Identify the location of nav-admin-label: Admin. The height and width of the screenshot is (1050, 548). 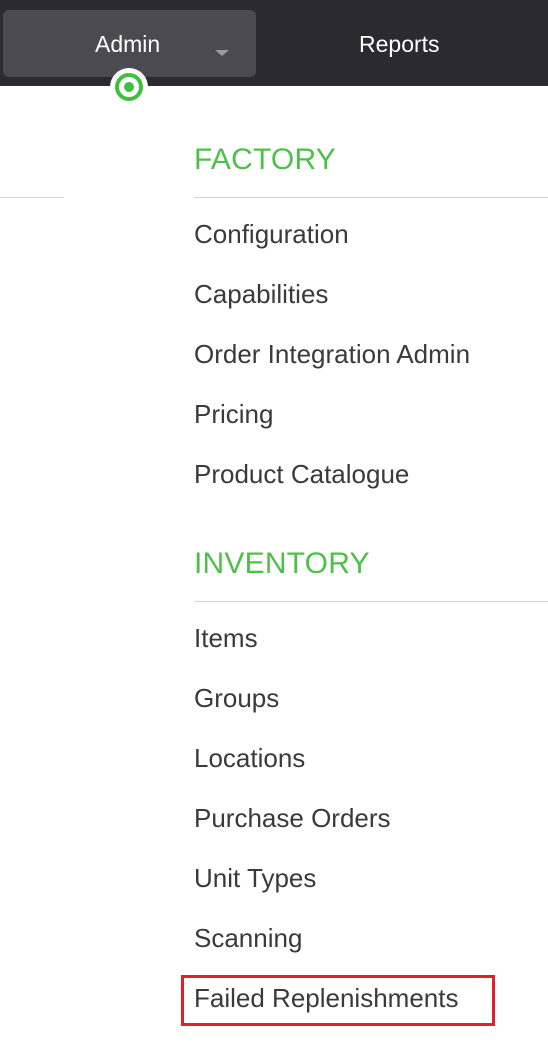
(128, 44).